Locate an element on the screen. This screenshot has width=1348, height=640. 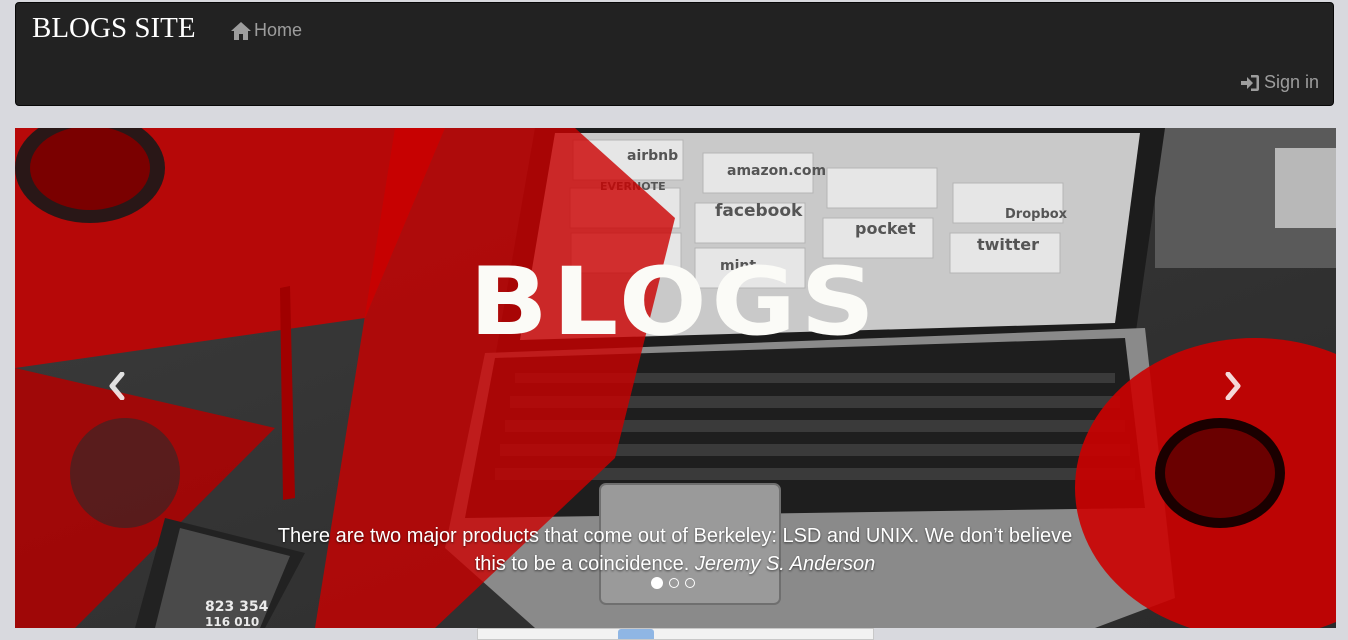
nav-home-link: Home is located at coordinates (266, 30).